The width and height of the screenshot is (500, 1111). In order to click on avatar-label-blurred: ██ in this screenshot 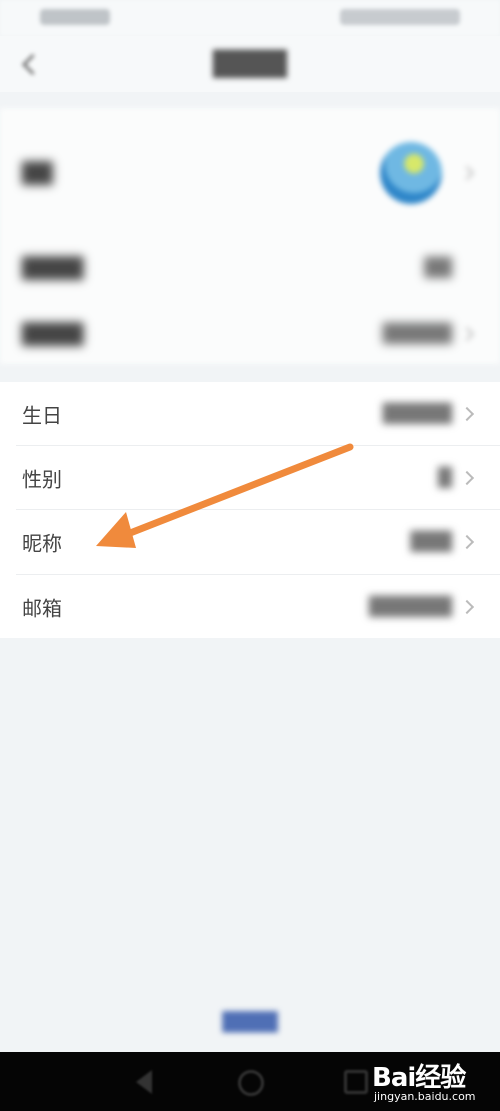, I will do `click(37, 173)`.